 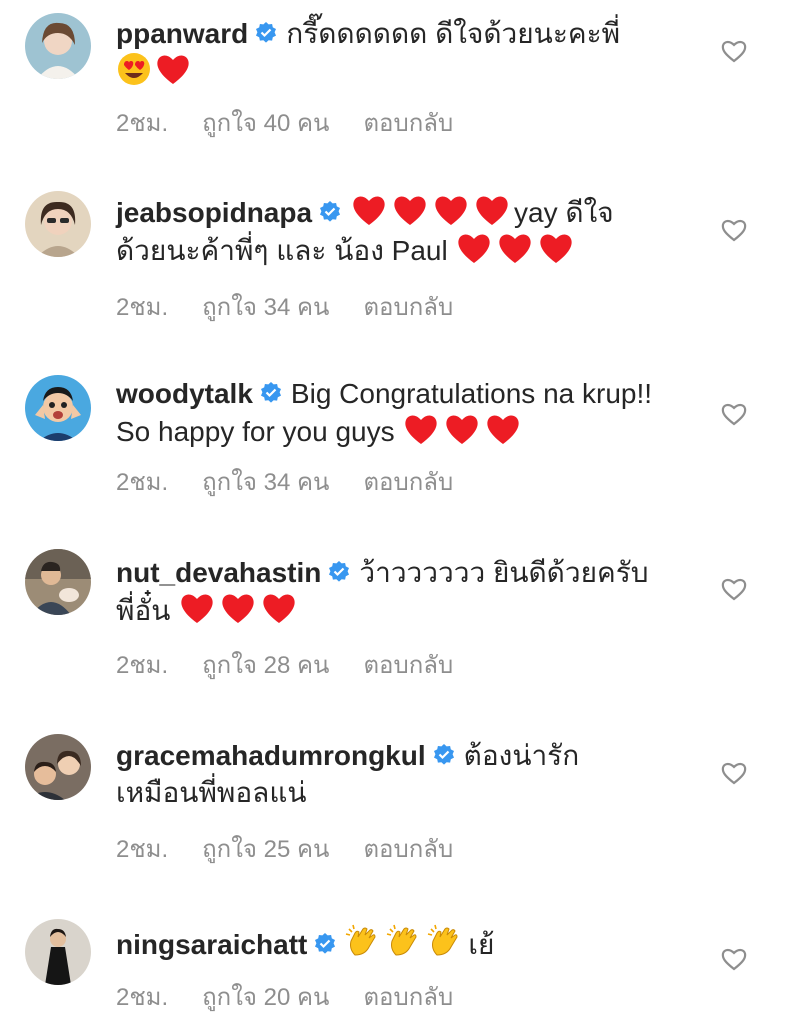 What do you see at coordinates (265, 123) in the screenshot?
I see `like-count: ถูกใจ 40 คน` at bounding box center [265, 123].